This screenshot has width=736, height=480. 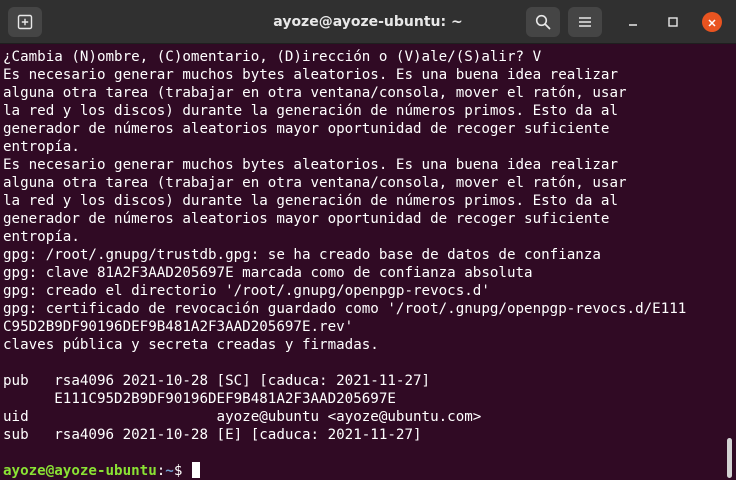 I want to click on maximize-button, so click(x=673, y=22).